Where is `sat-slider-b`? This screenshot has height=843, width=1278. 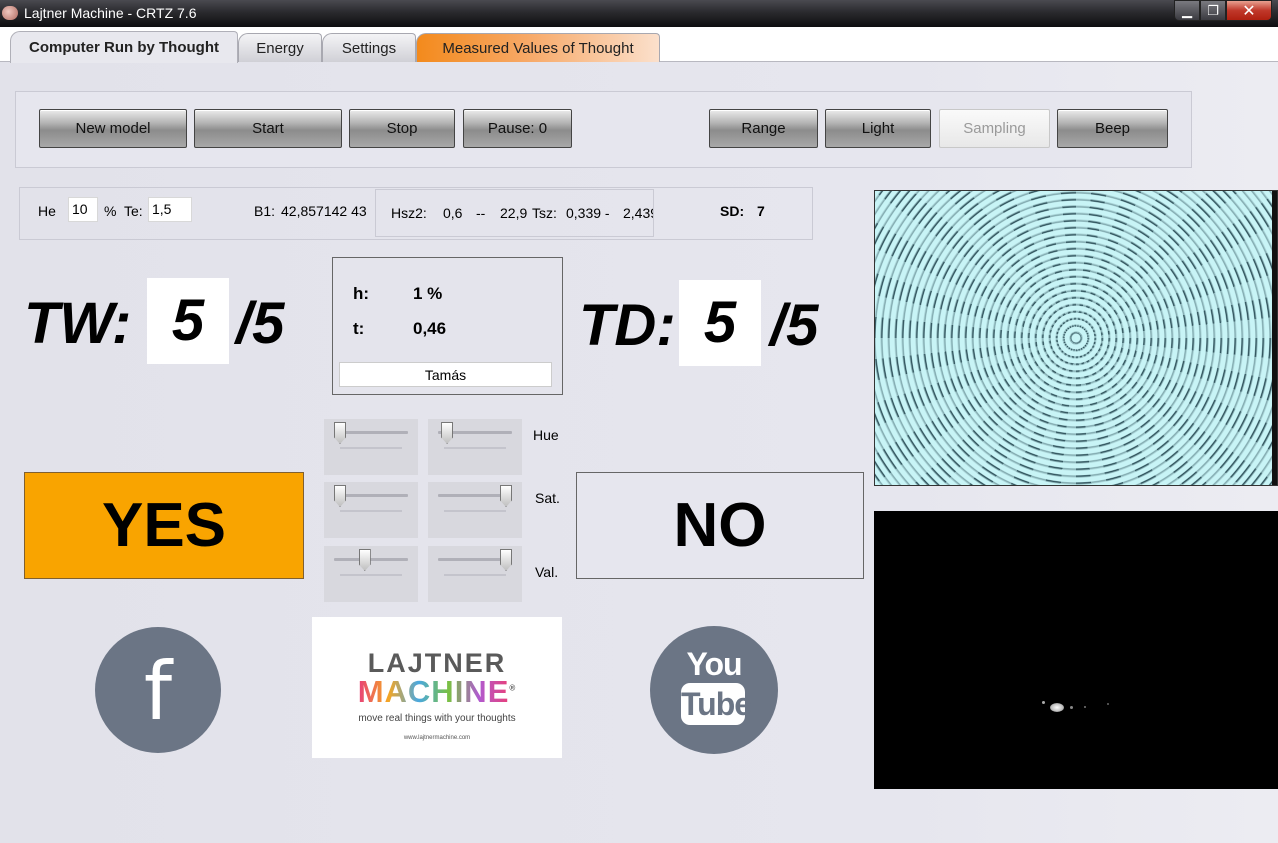 sat-slider-b is located at coordinates (475, 510).